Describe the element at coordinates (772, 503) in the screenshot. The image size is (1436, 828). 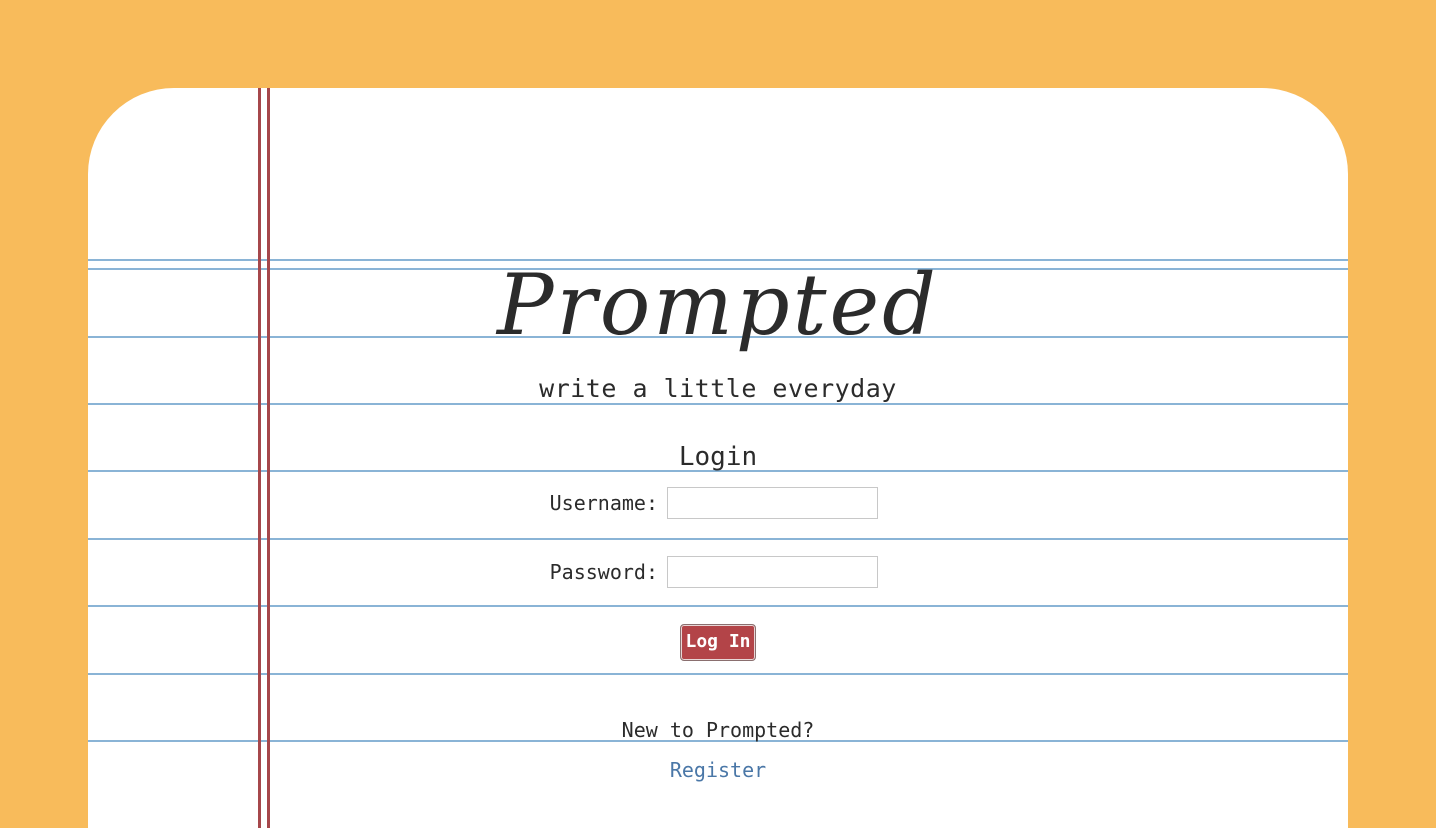
I see `username-input` at that location.